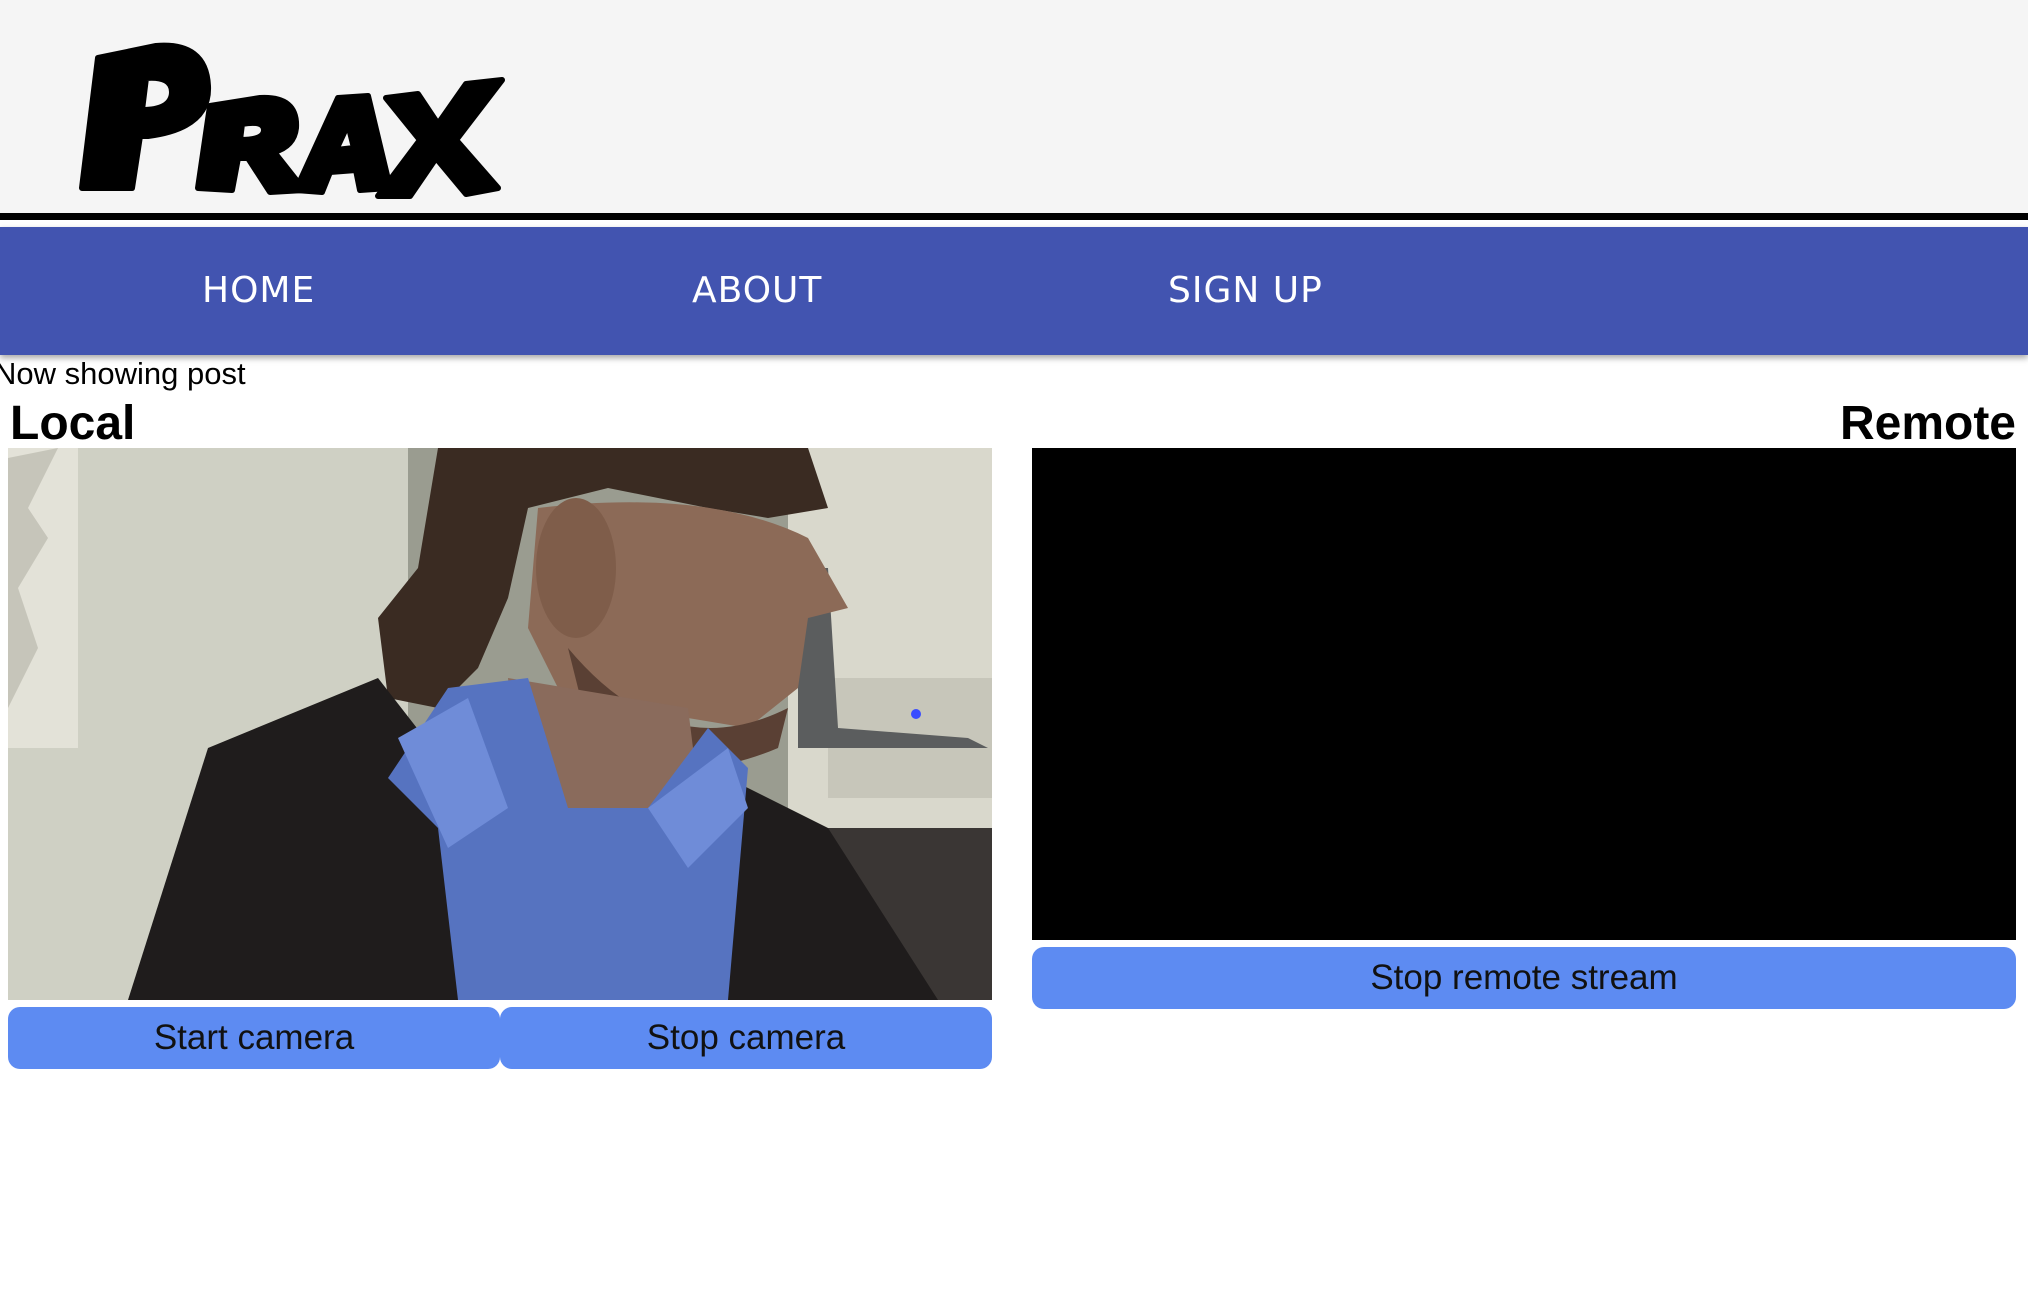  I want to click on status-text: Now showing post, so click(123, 373).